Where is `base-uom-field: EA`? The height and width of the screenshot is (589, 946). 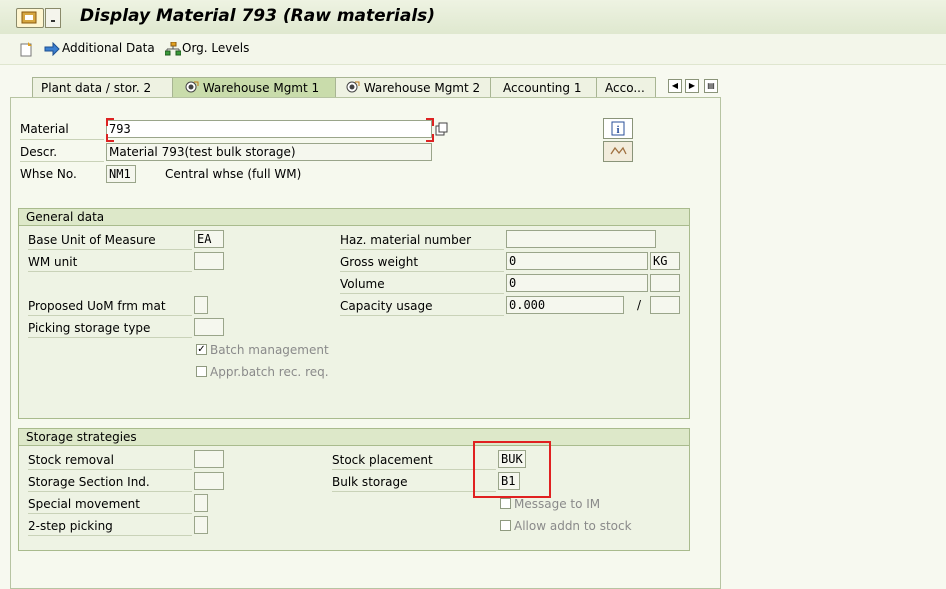 base-uom-field: EA is located at coordinates (209, 239).